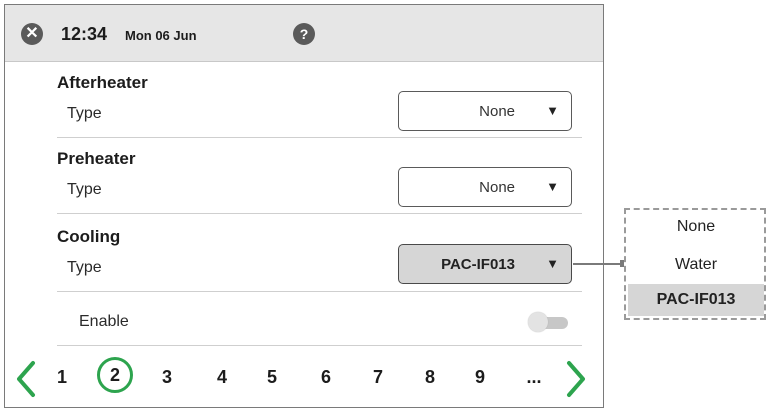 The height and width of the screenshot is (410, 766). Describe the element at coordinates (576, 379) in the screenshot. I see `chevron-right-icon` at that location.